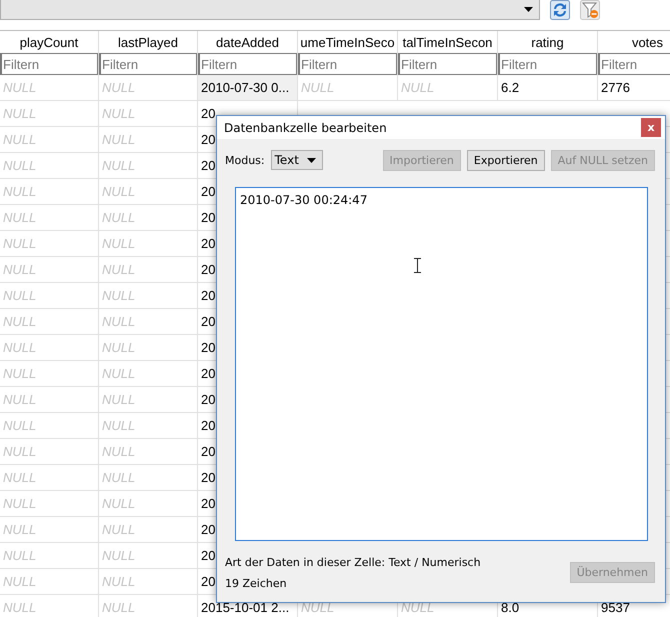 This screenshot has height=617, width=670. What do you see at coordinates (245, 160) in the screenshot?
I see `mode-label: Modus:` at bounding box center [245, 160].